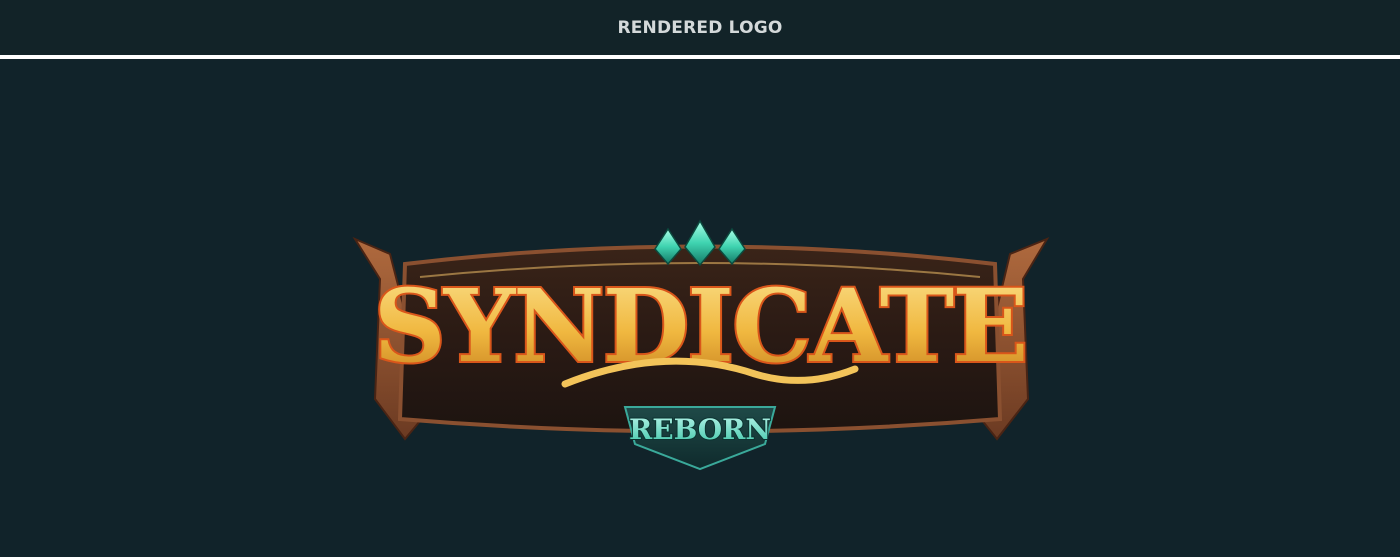 This screenshot has width=1400, height=557. I want to click on header-title: RENDERED LOGO, so click(700, 27).